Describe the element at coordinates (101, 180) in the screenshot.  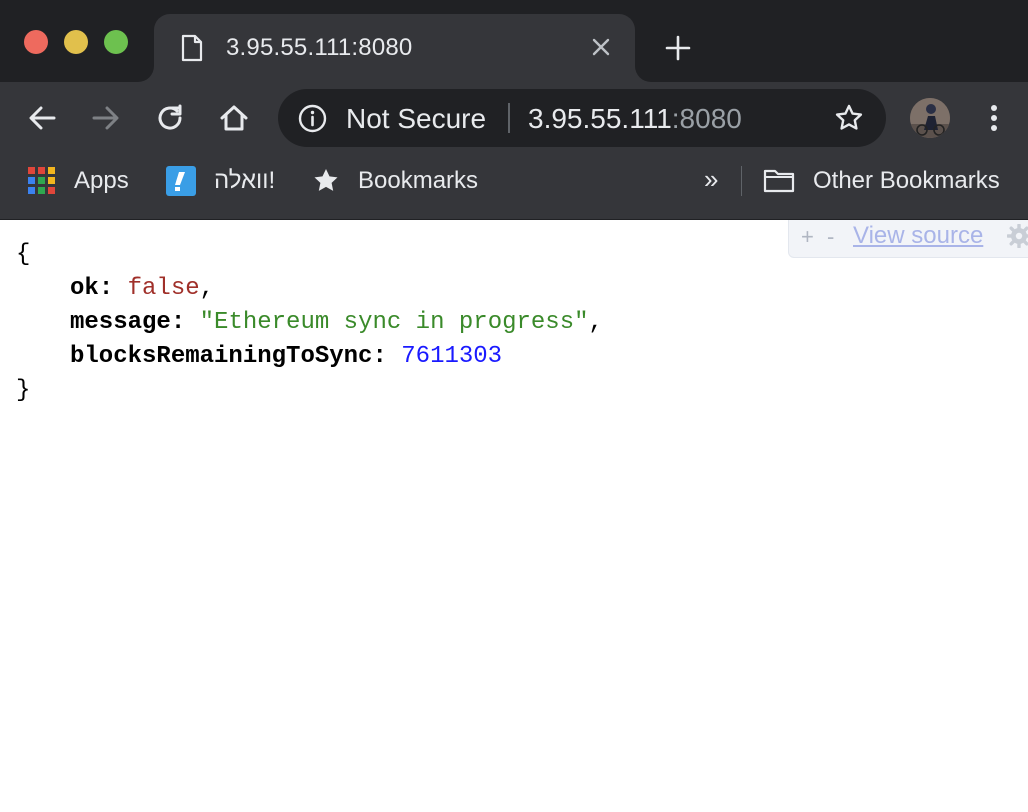
I see `bookmark-label: Apps` at that location.